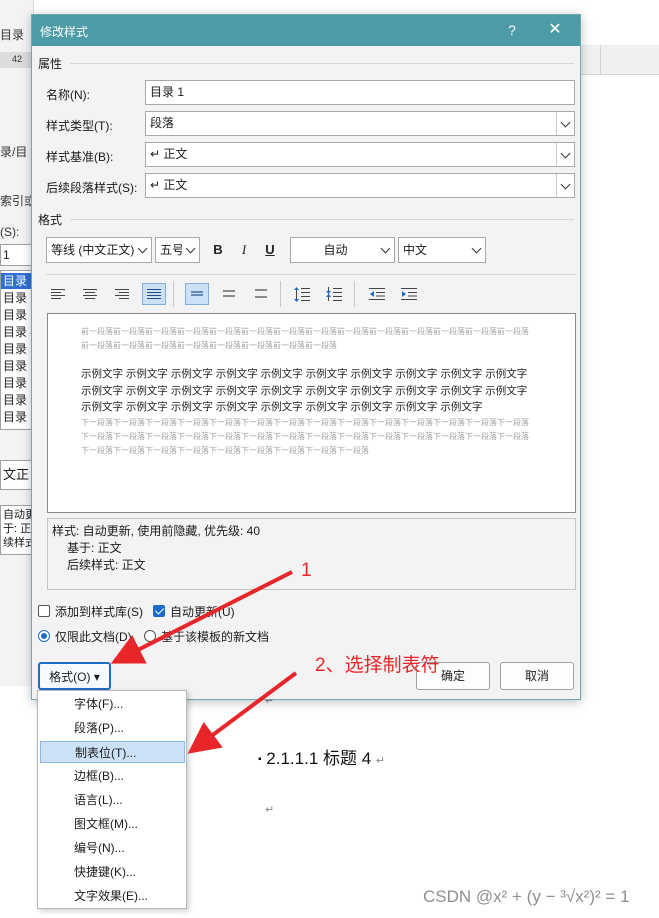  I want to click on annotation-step-1: 1, so click(306, 570).